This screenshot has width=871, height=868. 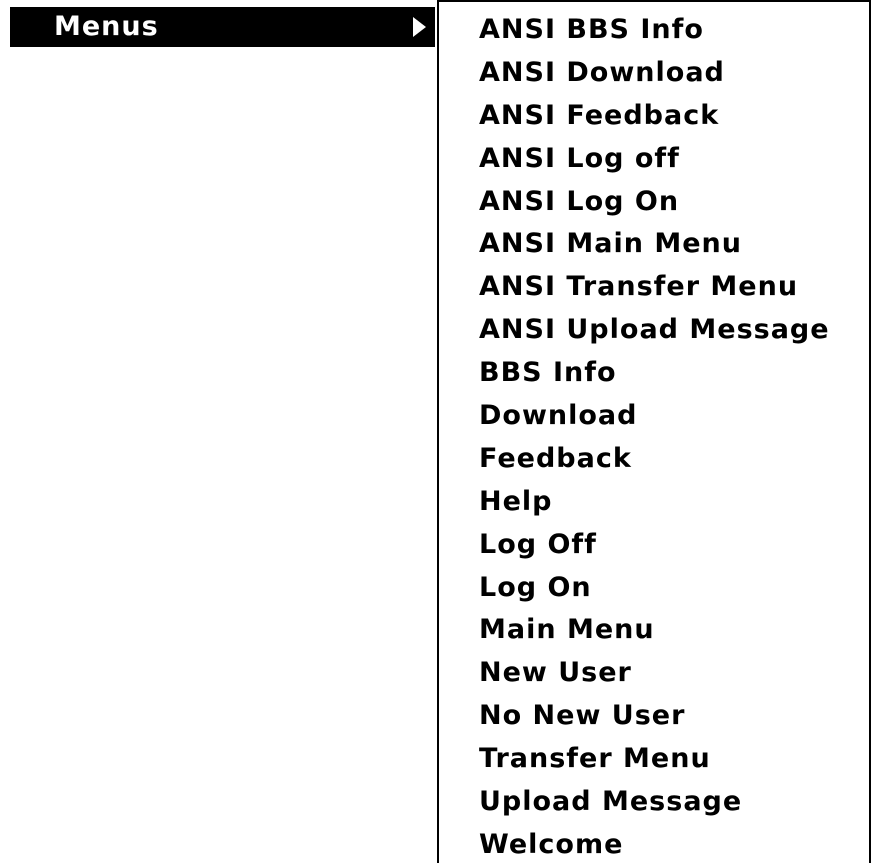 I want to click on submenu-item-ansi-log-on: ANSI Log On, so click(x=654, y=203).